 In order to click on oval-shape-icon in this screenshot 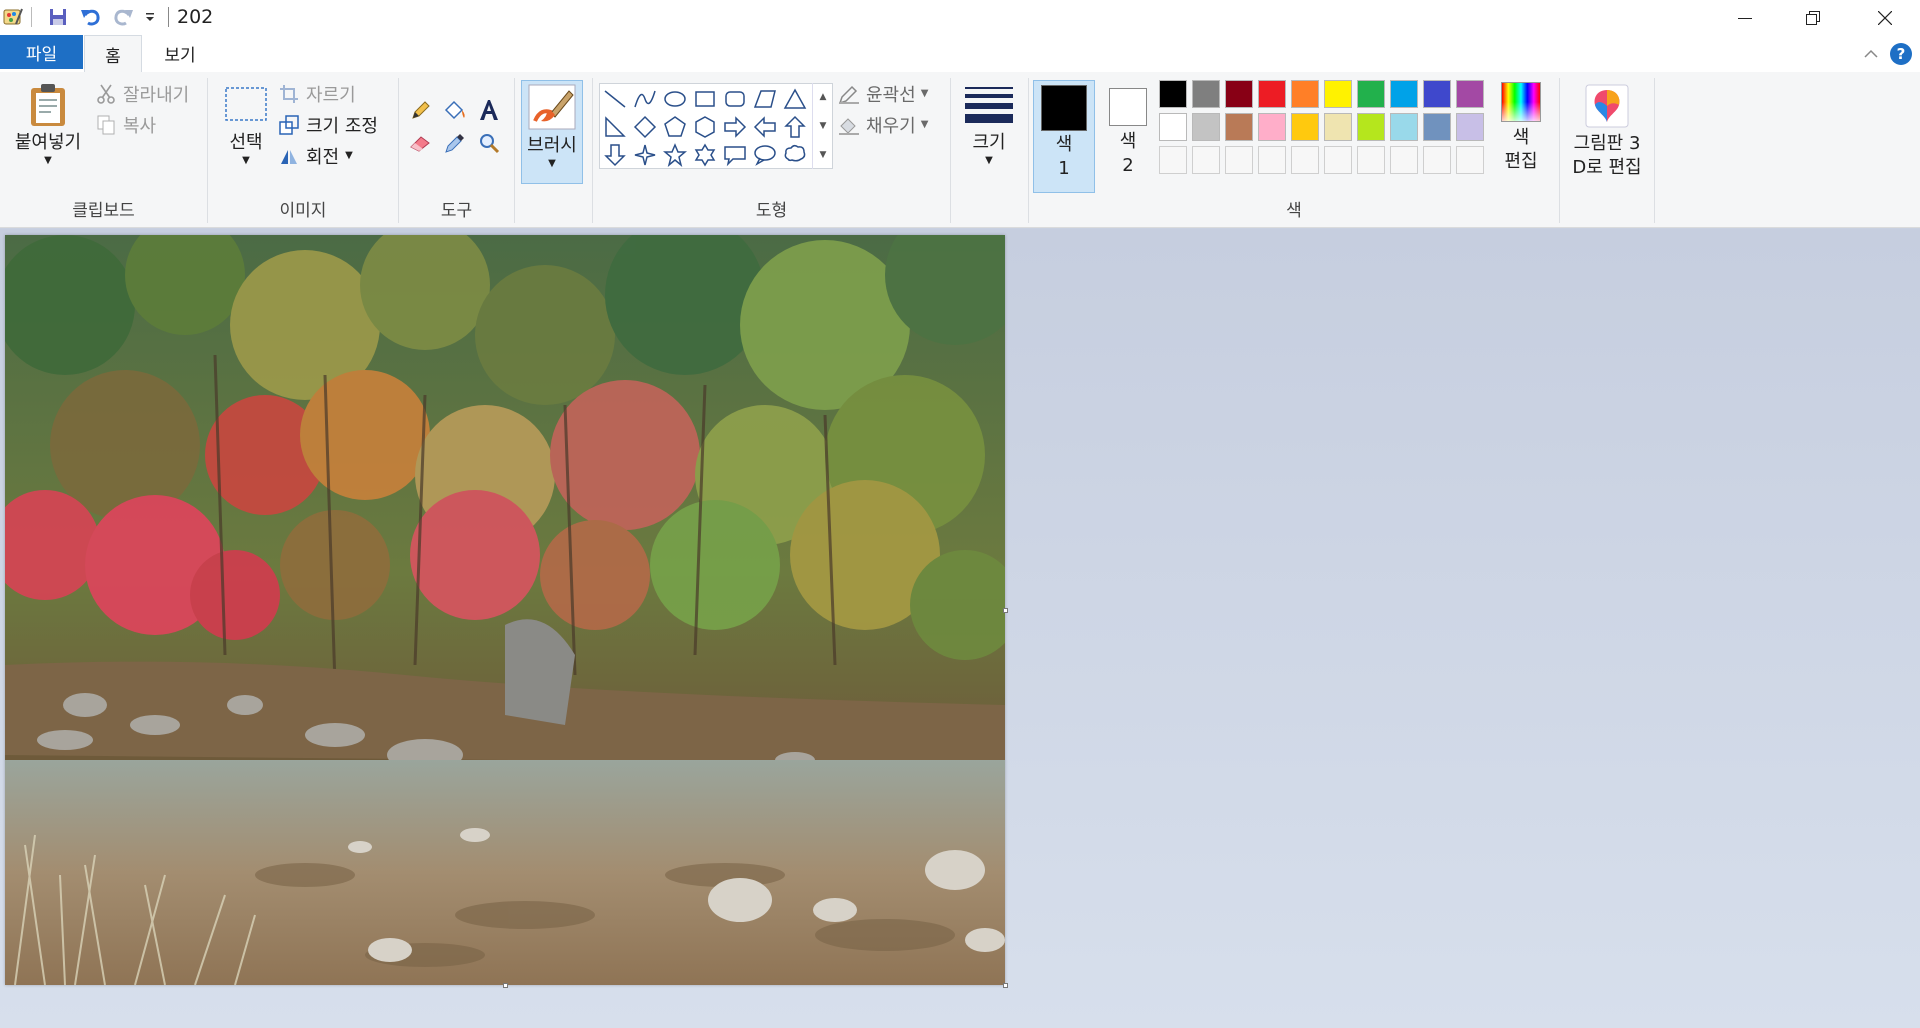, I will do `click(675, 99)`.